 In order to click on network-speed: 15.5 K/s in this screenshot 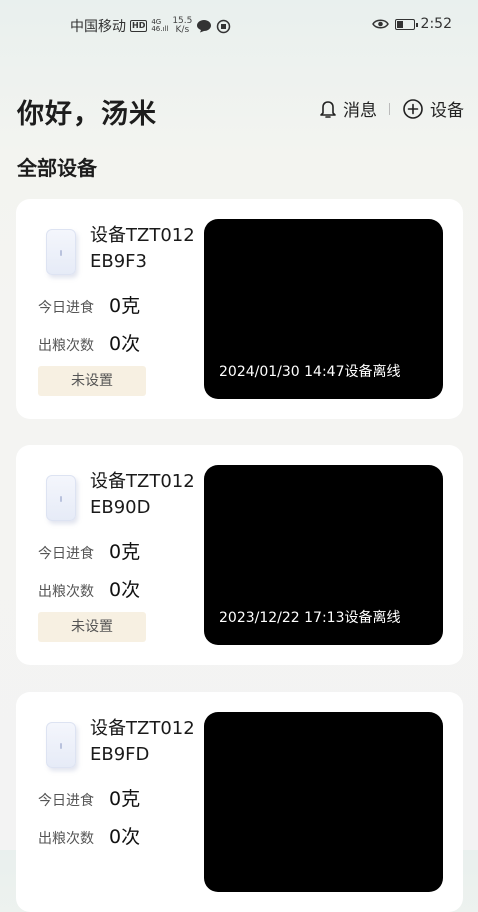, I will do `click(182, 26)`.